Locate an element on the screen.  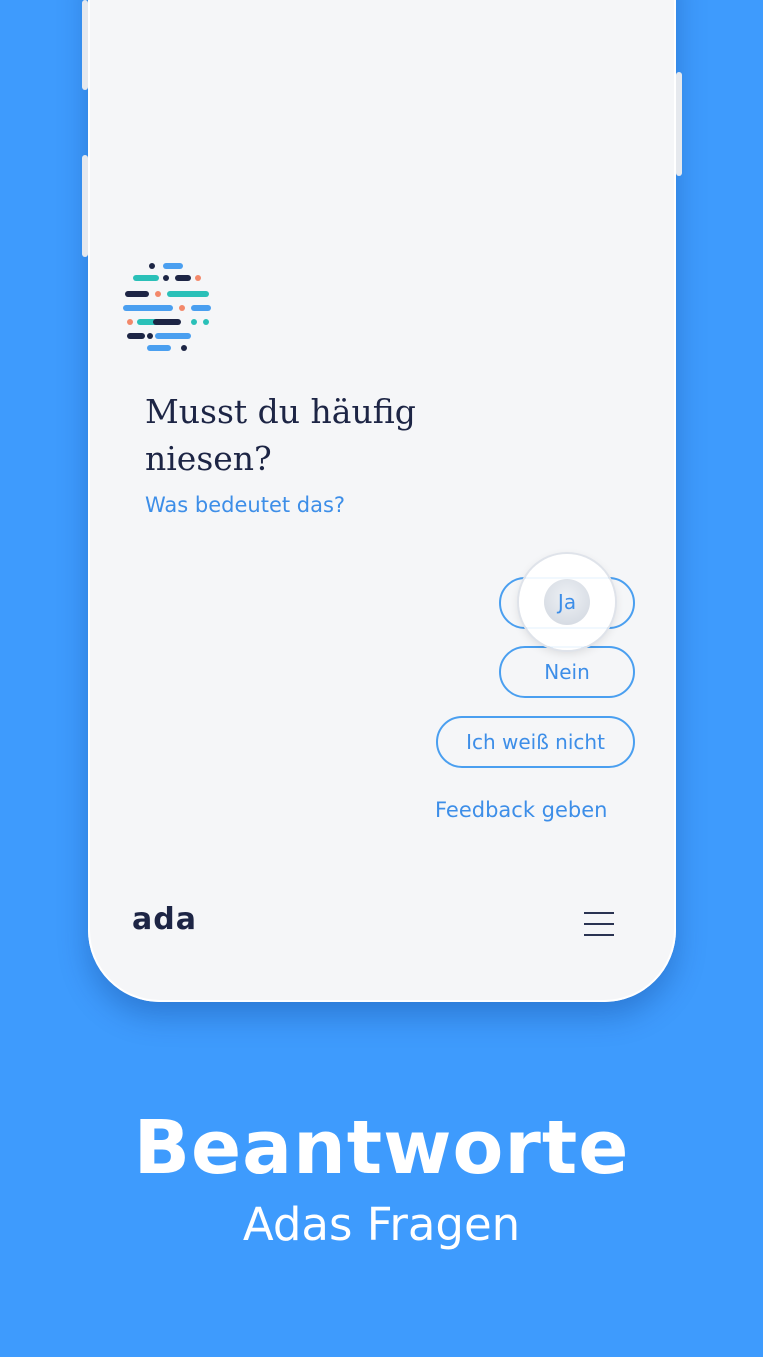
ada-logo-icon is located at coordinates (167, 307).